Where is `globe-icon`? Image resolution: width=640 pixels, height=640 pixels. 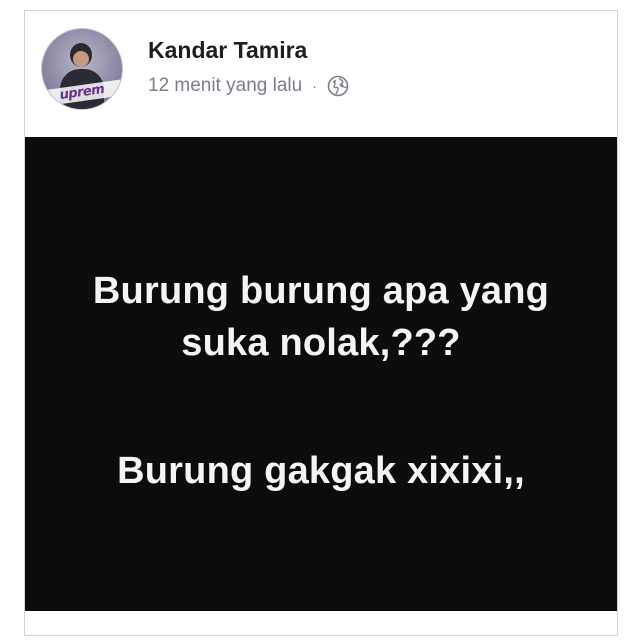 globe-icon is located at coordinates (338, 86).